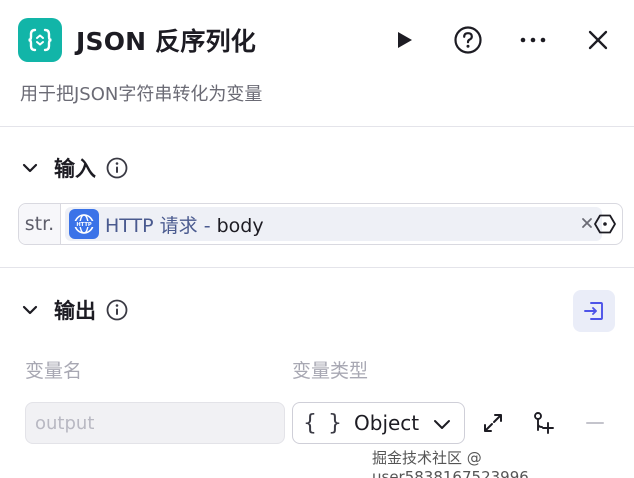  I want to click on node-title: JSON 反序列化, so click(166, 41).